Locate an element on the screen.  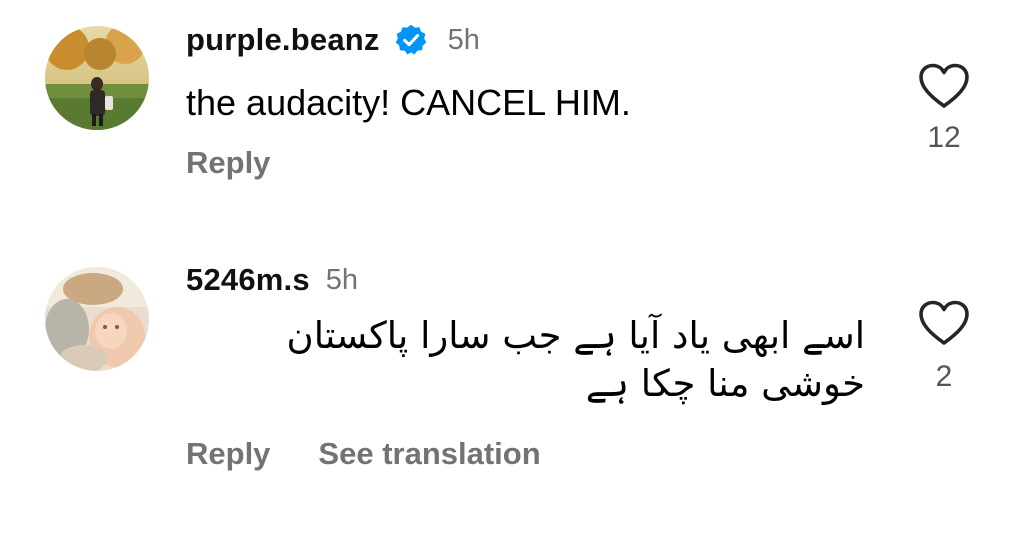
comment-header: purple.beanz 5h is located at coordinates (333, 40).